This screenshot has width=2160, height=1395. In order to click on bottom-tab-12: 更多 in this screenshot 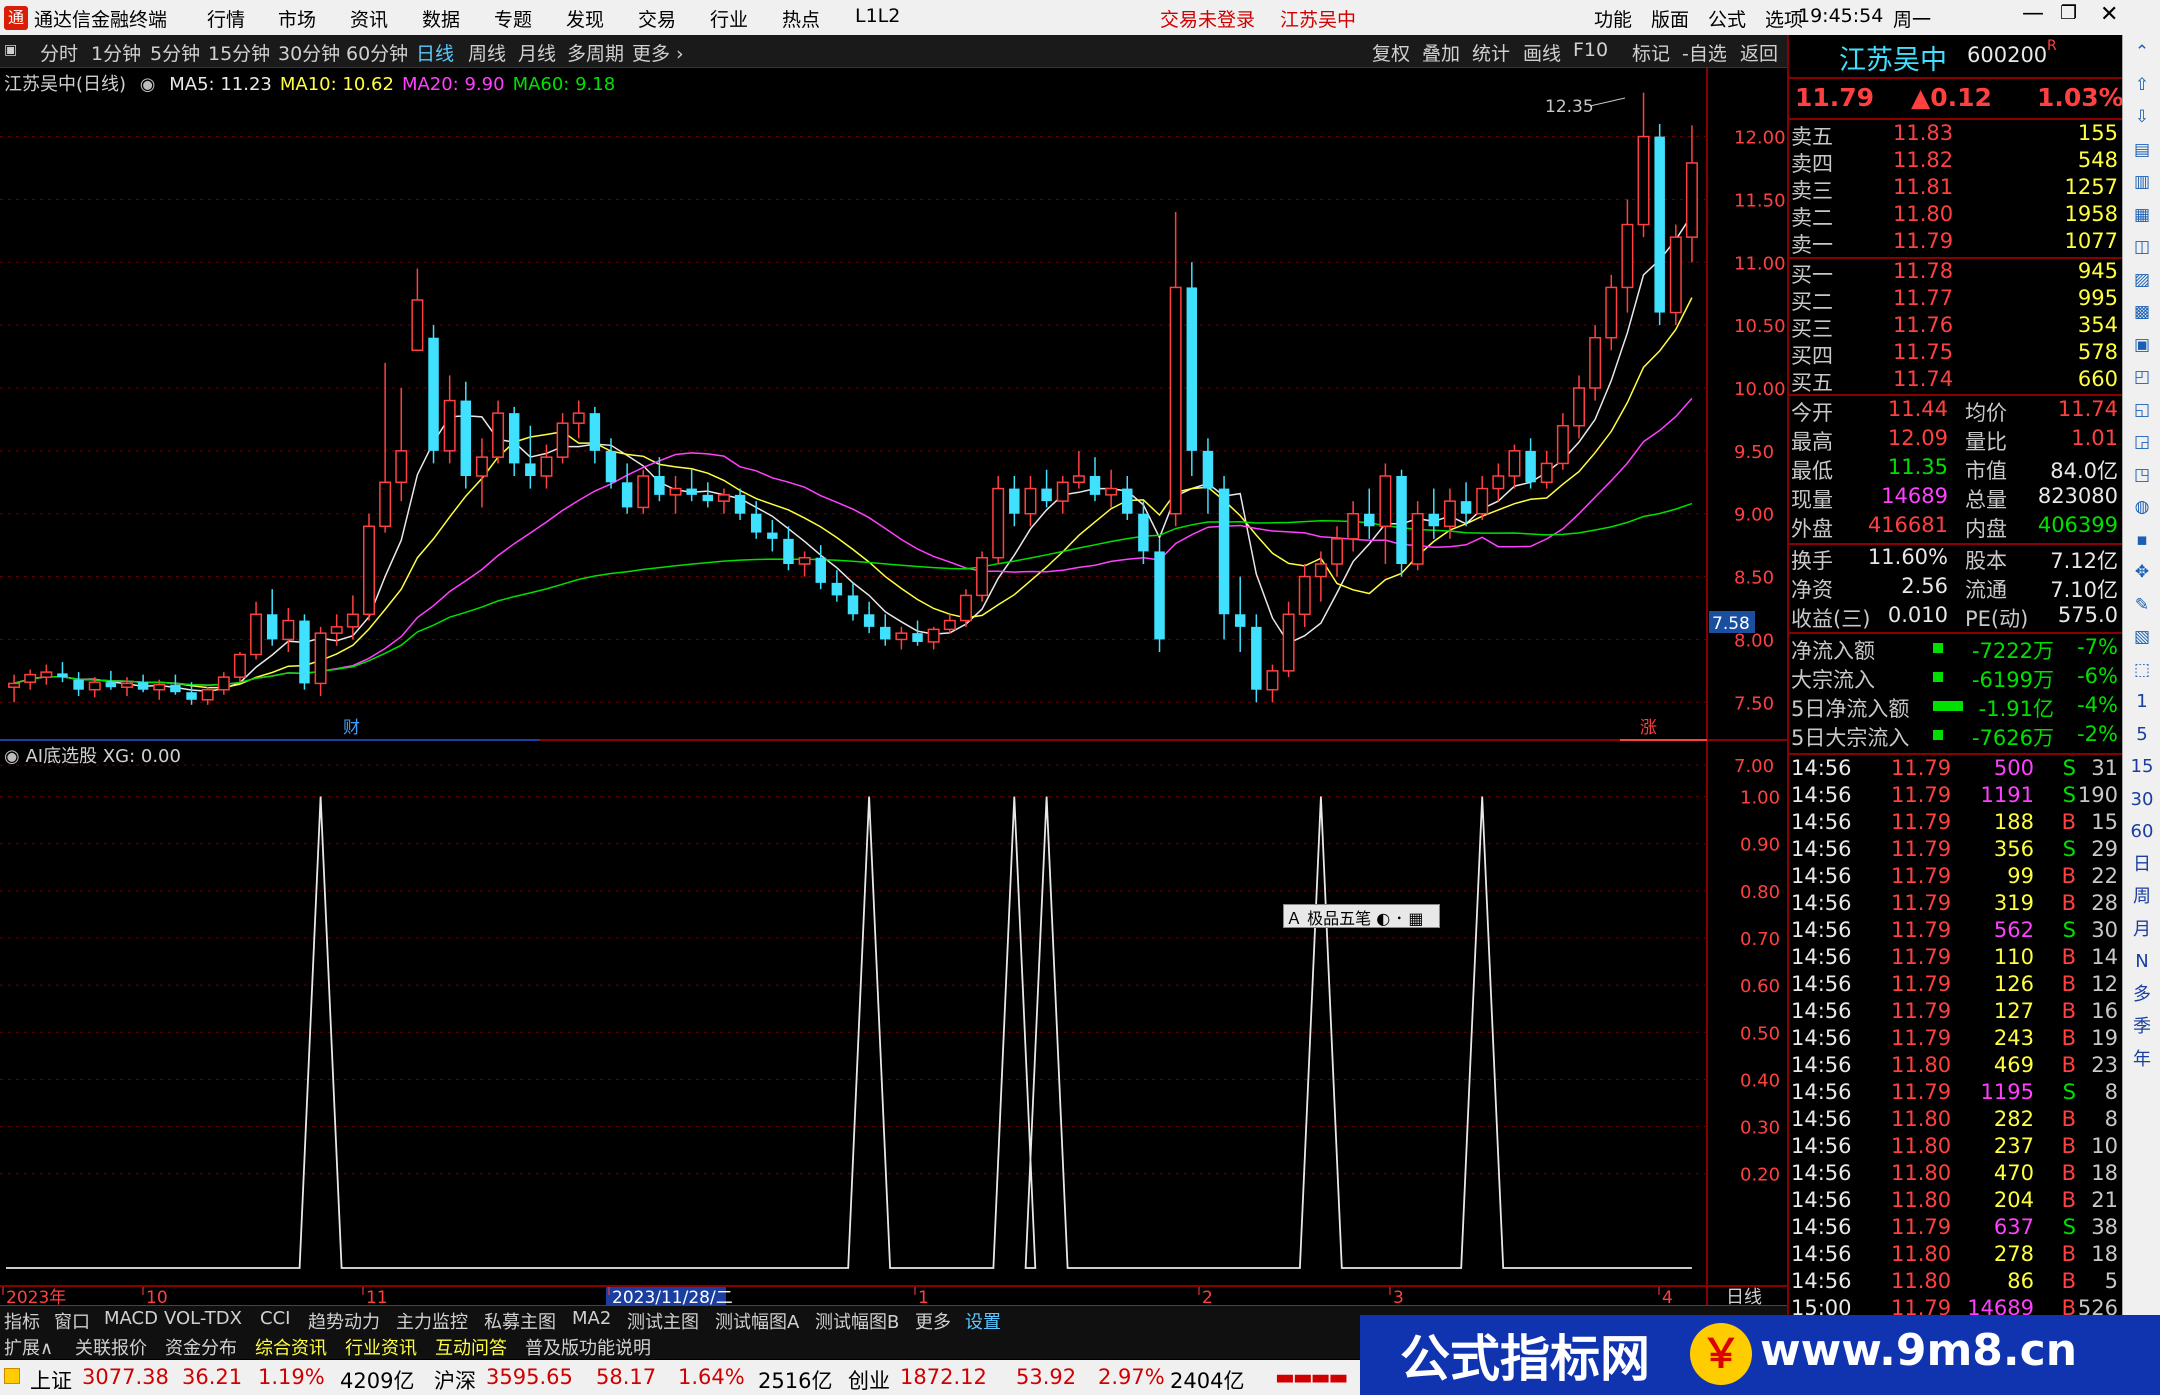, I will do `click(933, 1321)`.